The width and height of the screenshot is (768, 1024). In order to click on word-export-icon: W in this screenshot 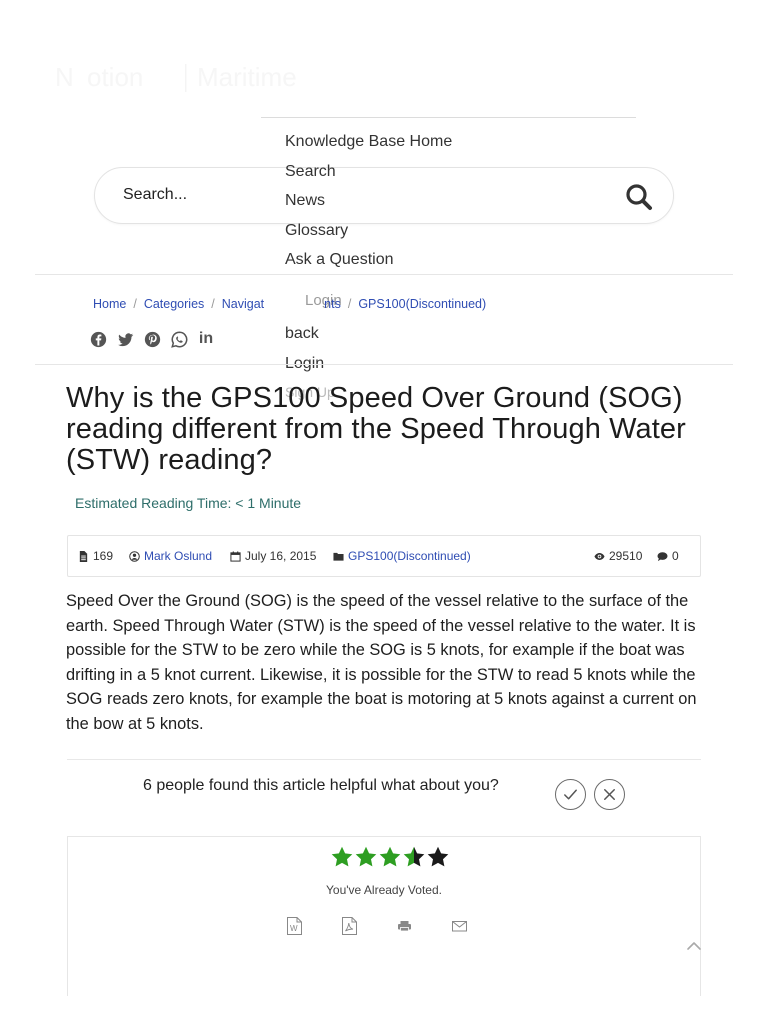, I will do `click(294, 926)`.